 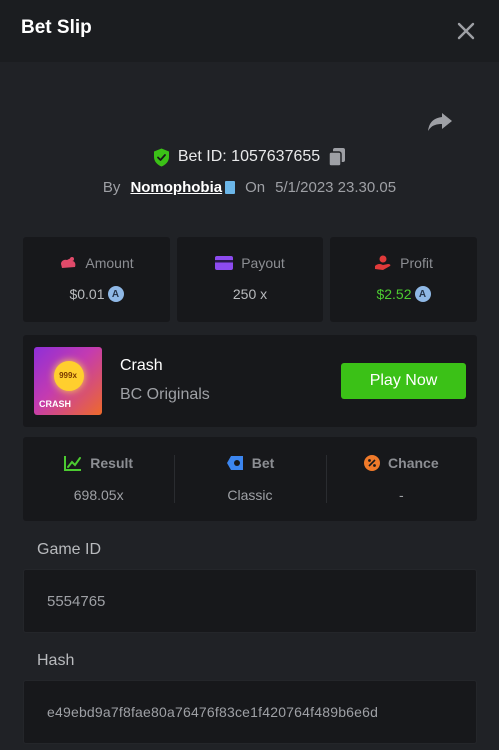 I want to click on bet-label: Bet, so click(x=263, y=463).